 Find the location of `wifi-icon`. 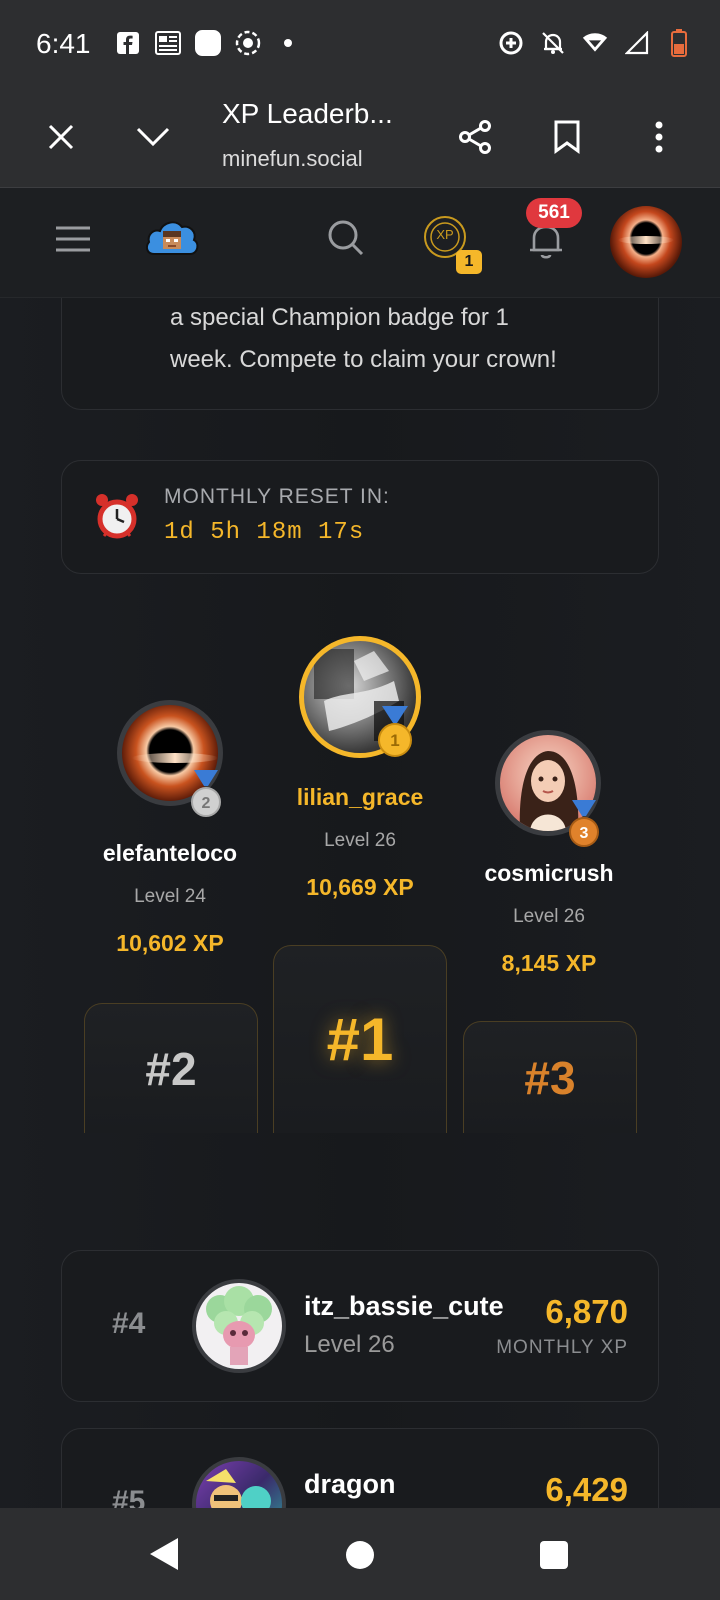

wifi-icon is located at coordinates (595, 43).